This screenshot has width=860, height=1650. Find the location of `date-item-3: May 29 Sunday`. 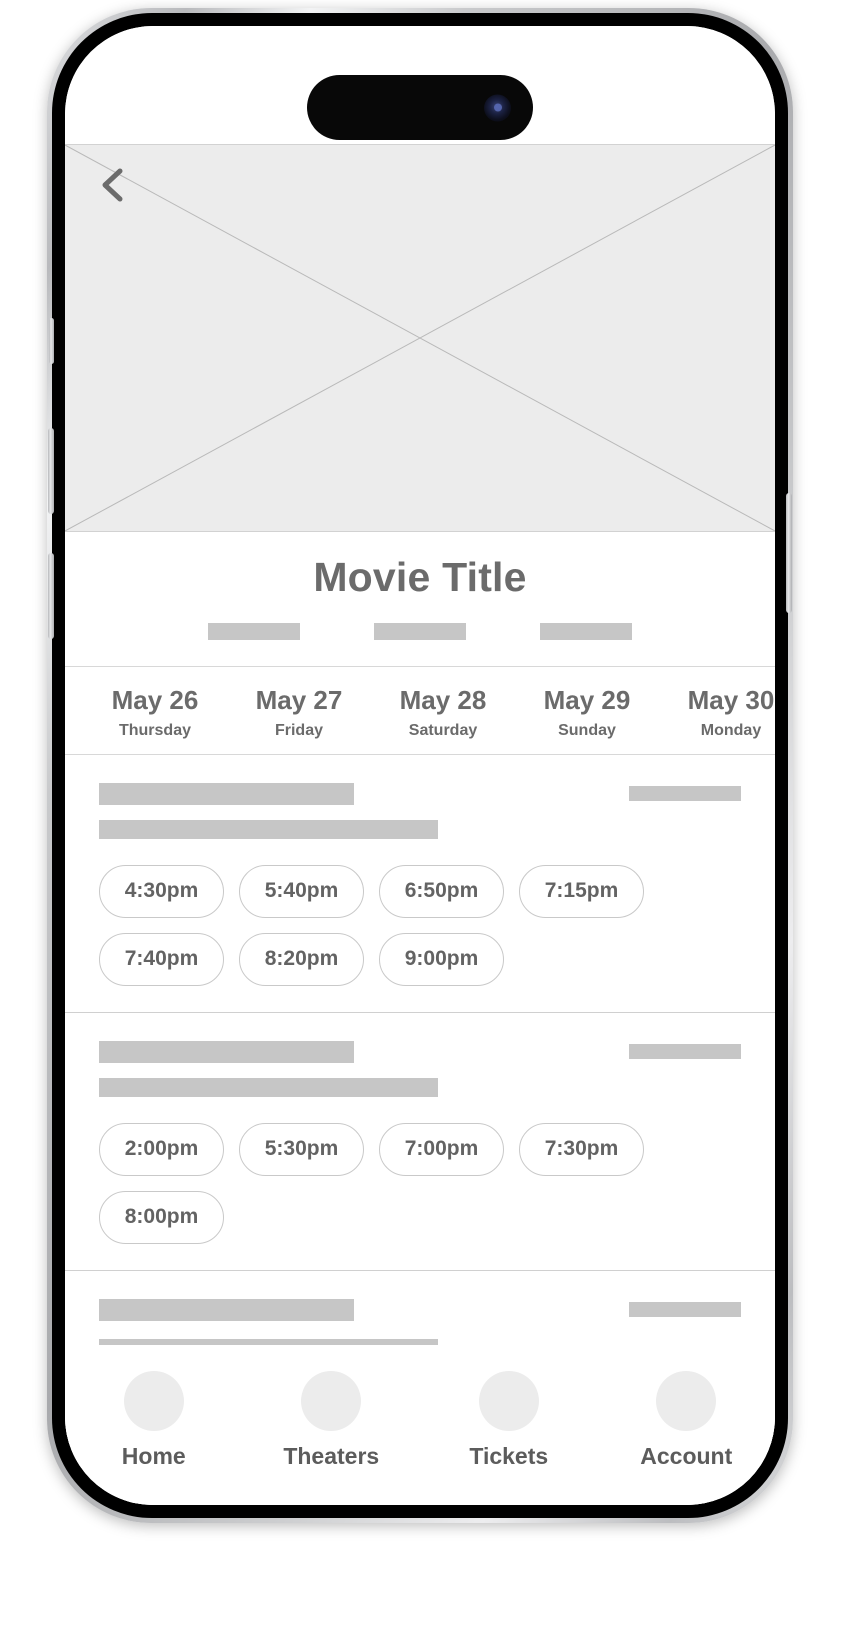

date-item-3: May 29 Sunday is located at coordinates (587, 712).